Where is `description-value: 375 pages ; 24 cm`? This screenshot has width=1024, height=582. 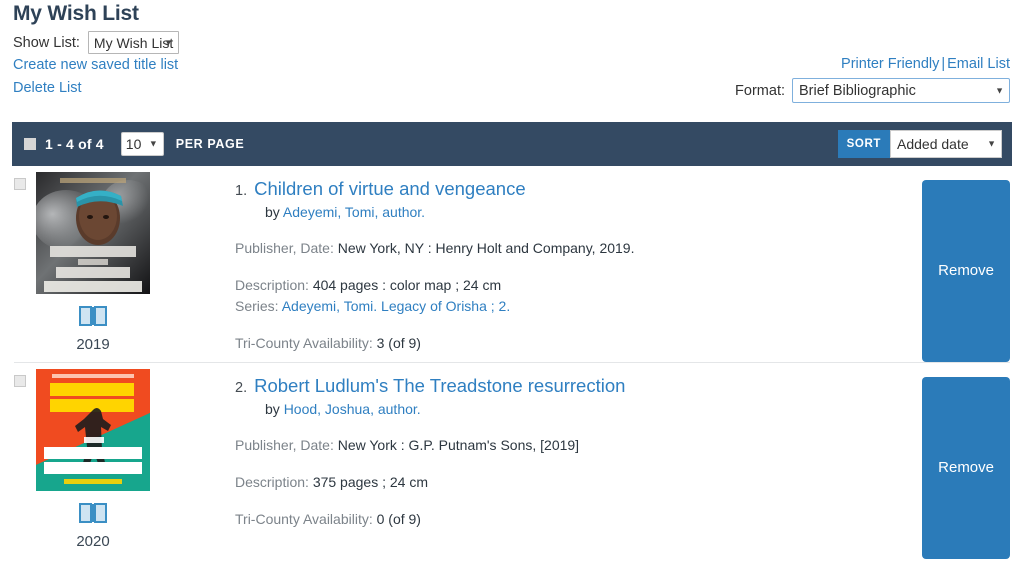
description-value: 375 pages ; 24 cm is located at coordinates (370, 482).